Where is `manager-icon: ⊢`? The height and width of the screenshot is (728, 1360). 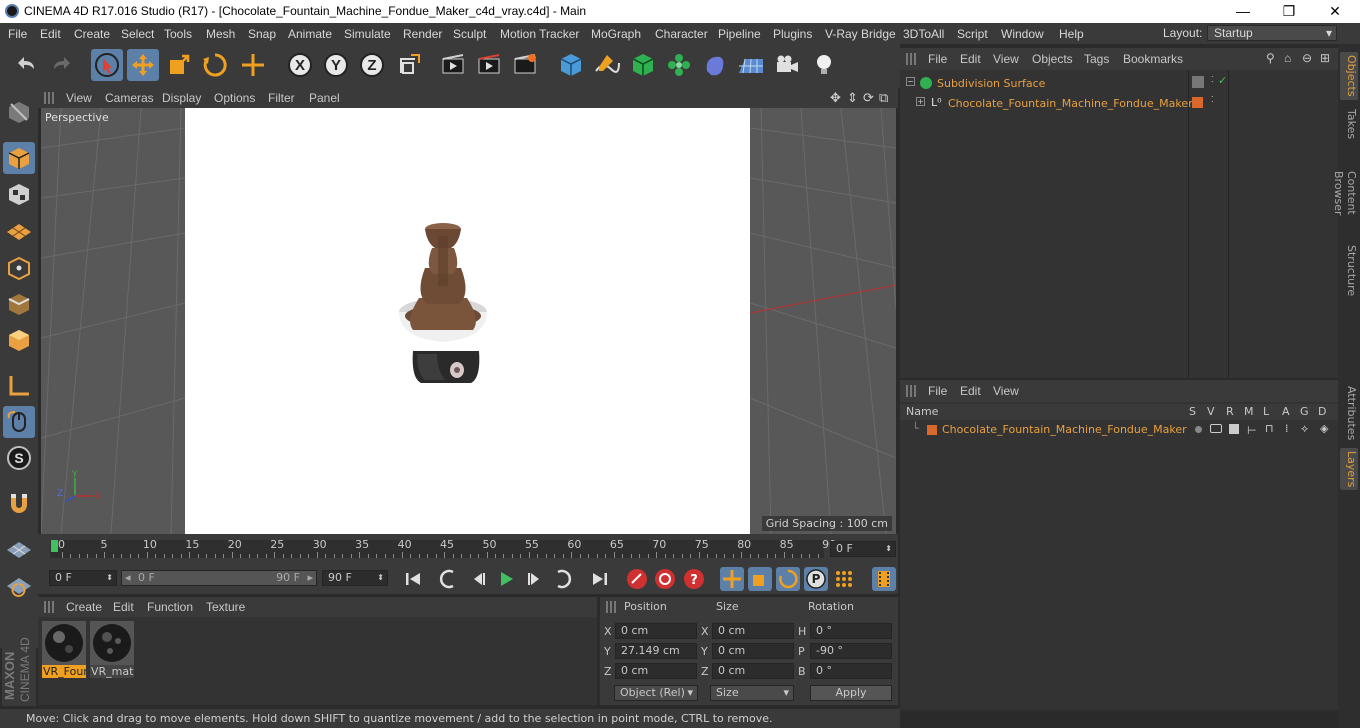 manager-icon: ⊢ is located at coordinates (1252, 430).